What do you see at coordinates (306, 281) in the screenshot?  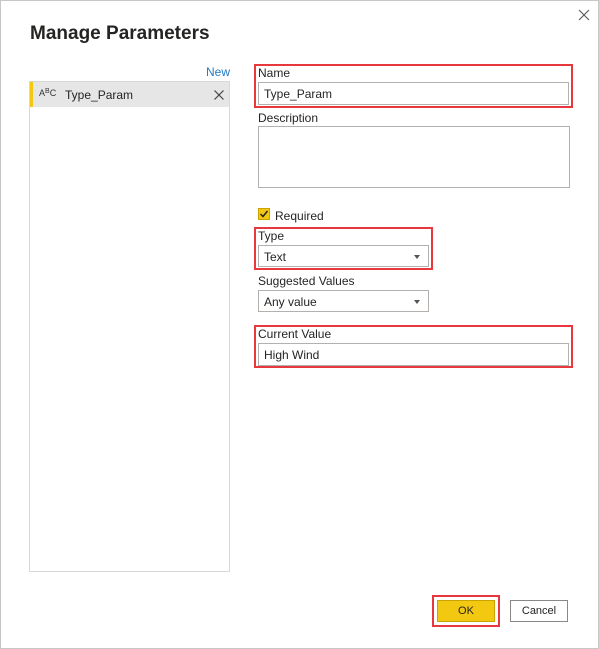 I see `suggested-values-label: Suggested Values` at bounding box center [306, 281].